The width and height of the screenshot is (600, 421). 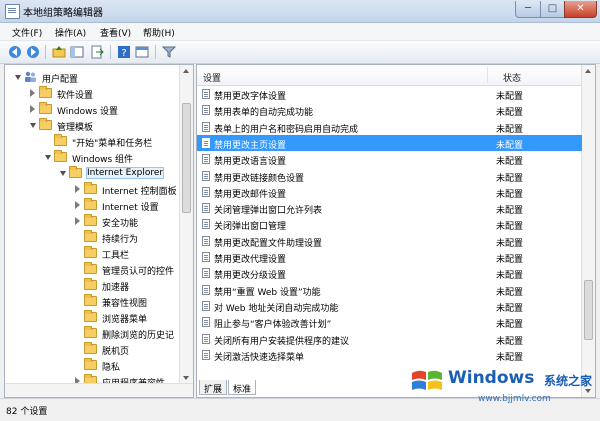 What do you see at coordinates (112, 144) in the screenshot?
I see `tree-item-label: "开始"菜单和任务栏` at bounding box center [112, 144].